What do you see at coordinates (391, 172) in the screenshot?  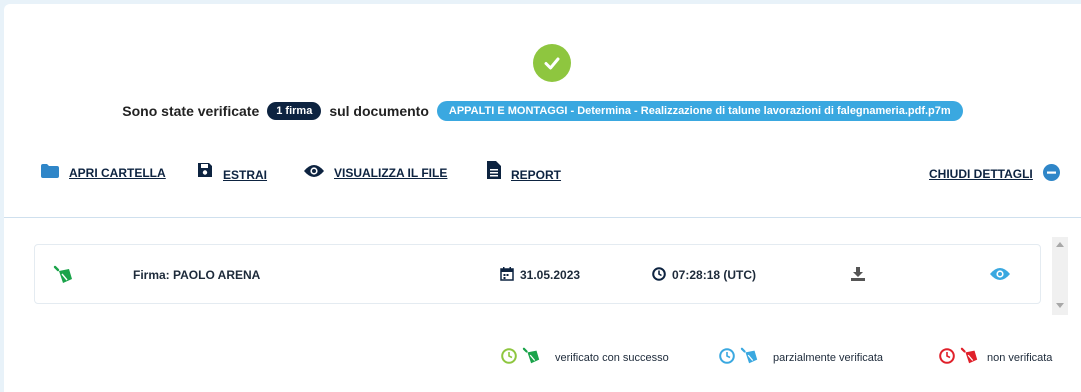 I see `view-file-label: VISUALIZZA IL FILE` at bounding box center [391, 172].